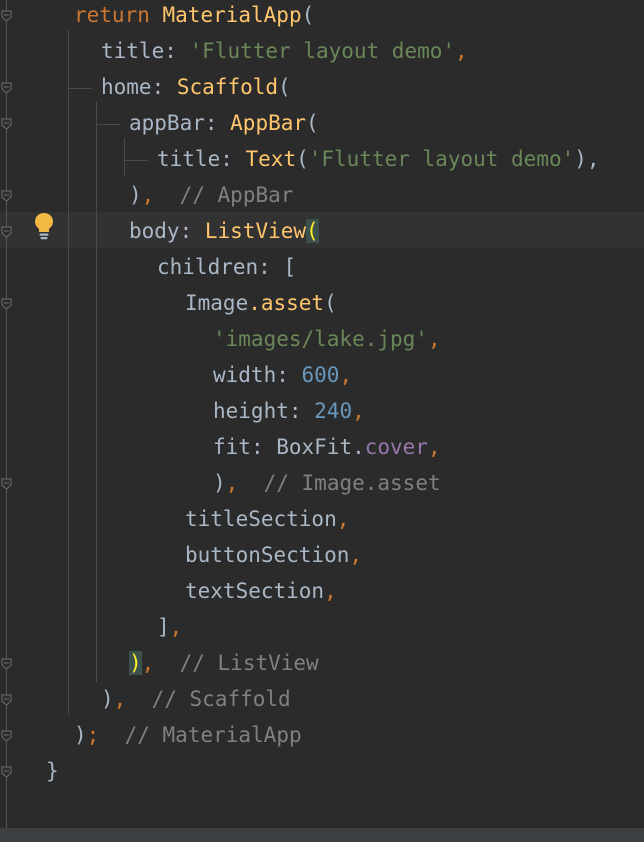 This screenshot has width=644, height=842. I want to click on code-token: body, so click(154, 231).